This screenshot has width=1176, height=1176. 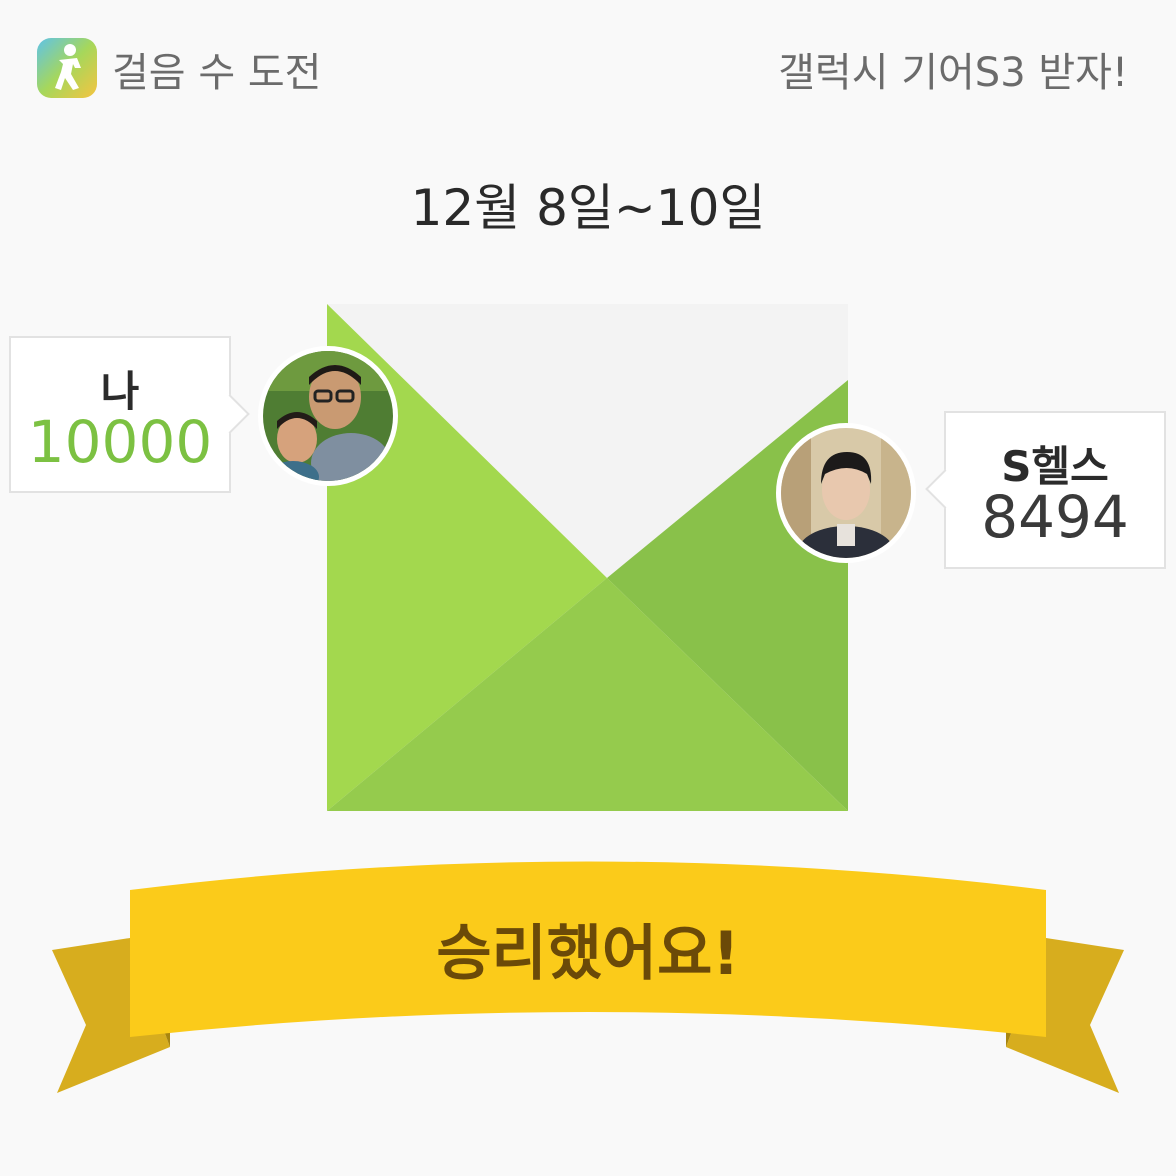 I want to click on opponent-steps: 8494, so click(x=1055, y=517).